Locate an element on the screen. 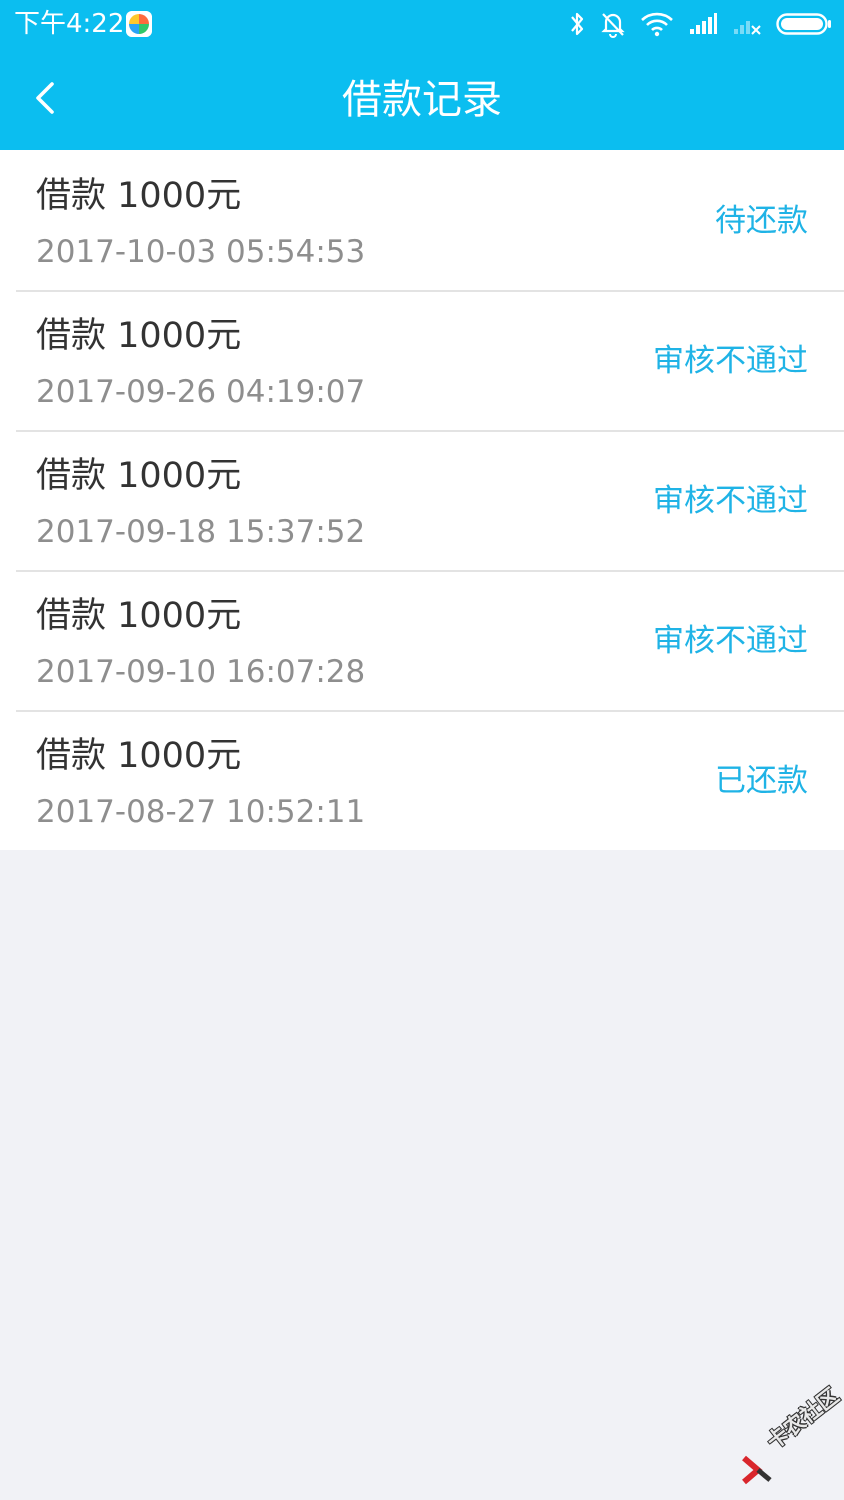  loan-date: 2017-09-10 16:07:28 is located at coordinates (201, 672).